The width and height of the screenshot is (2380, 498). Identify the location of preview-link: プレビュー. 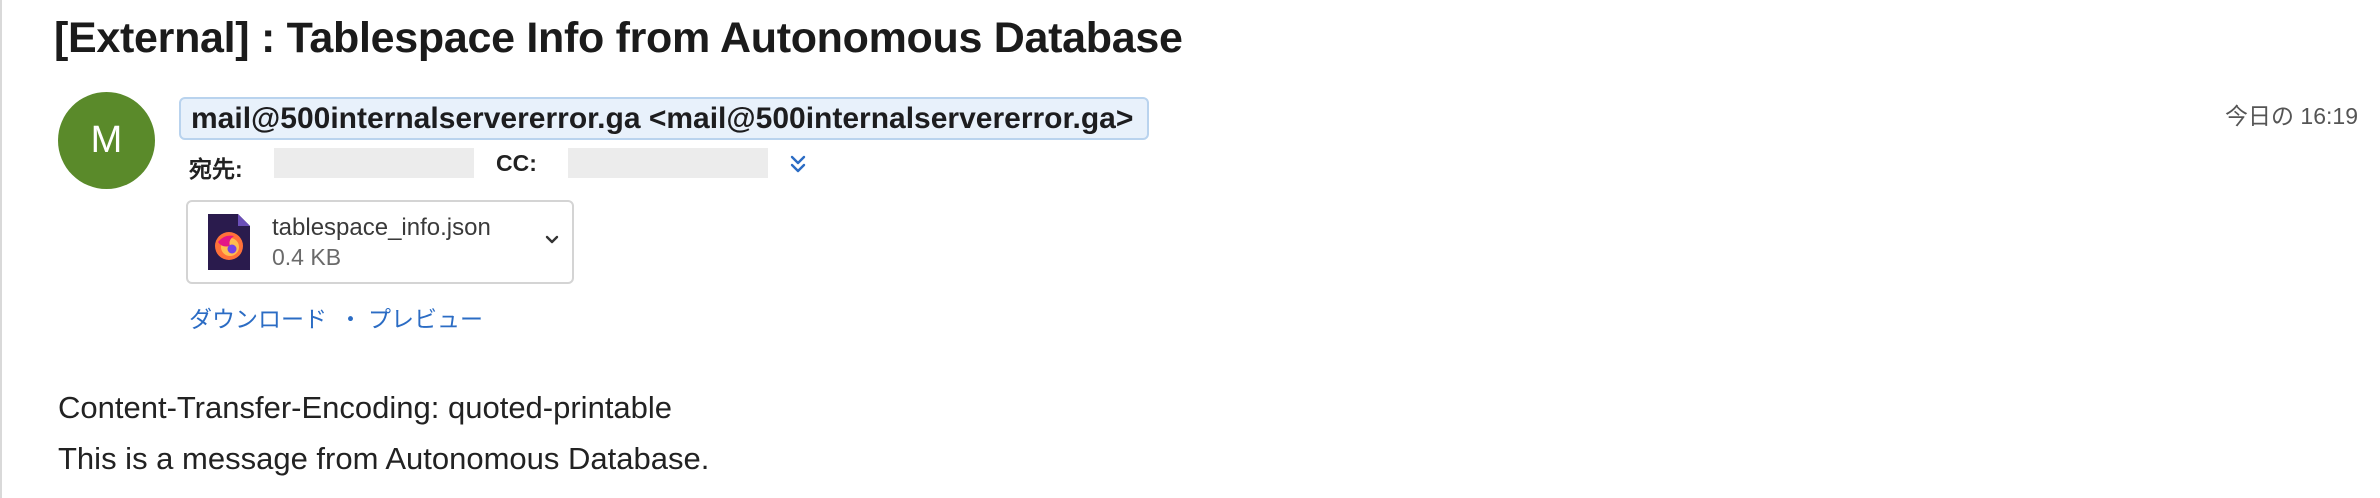
(425, 319).